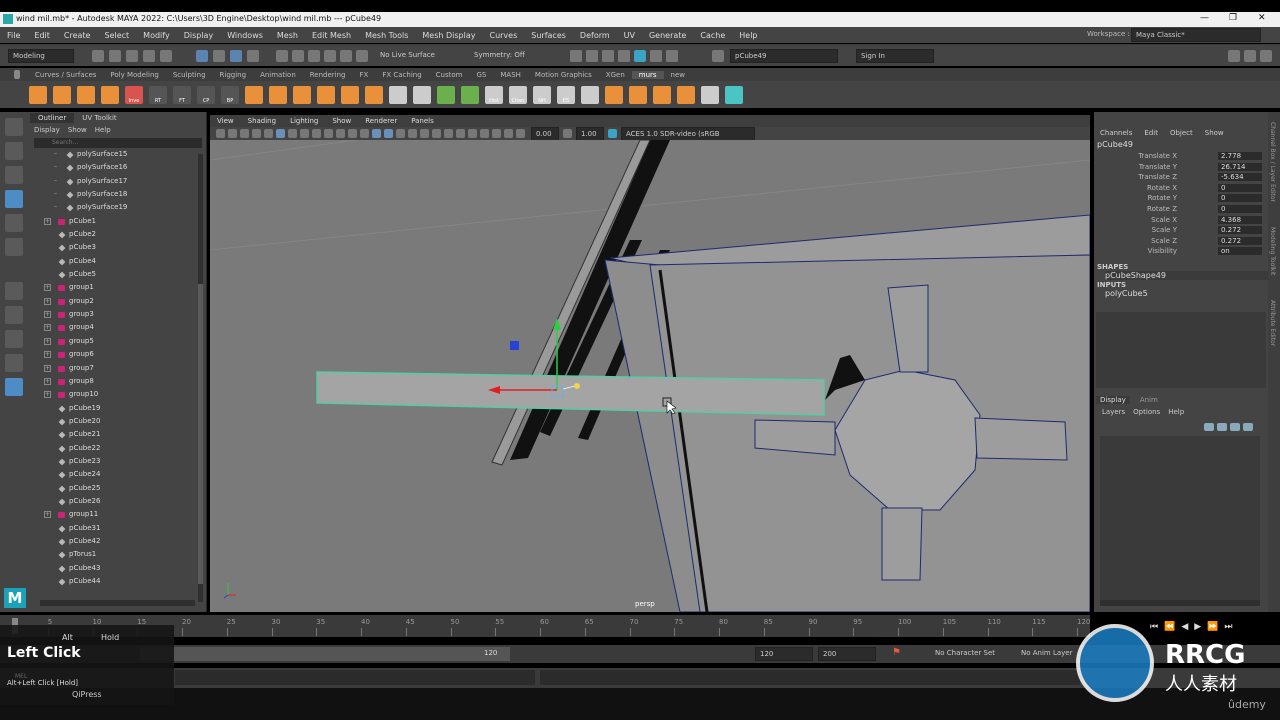 This screenshot has width=1280, height=720. Describe the element at coordinates (118, 516) in the screenshot. I see `outliner-item: + group11` at that location.